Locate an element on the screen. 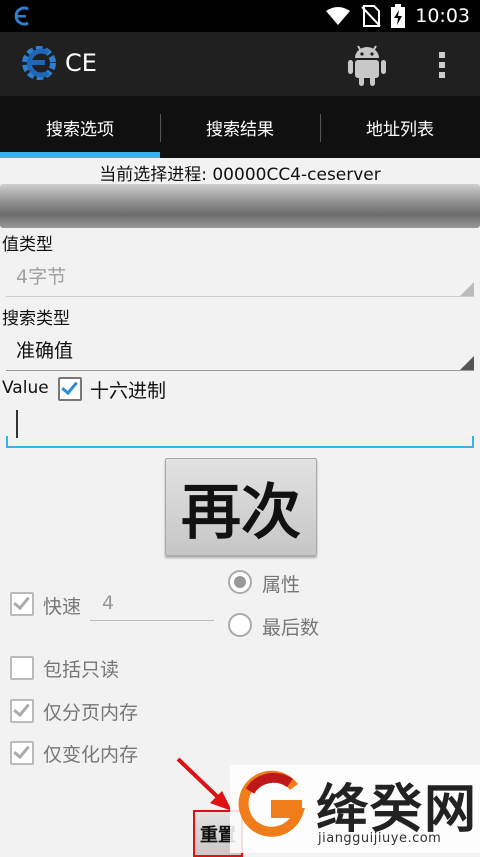 The height and width of the screenshot is (857, 480). android-icon is located at coordinates (367, 65).